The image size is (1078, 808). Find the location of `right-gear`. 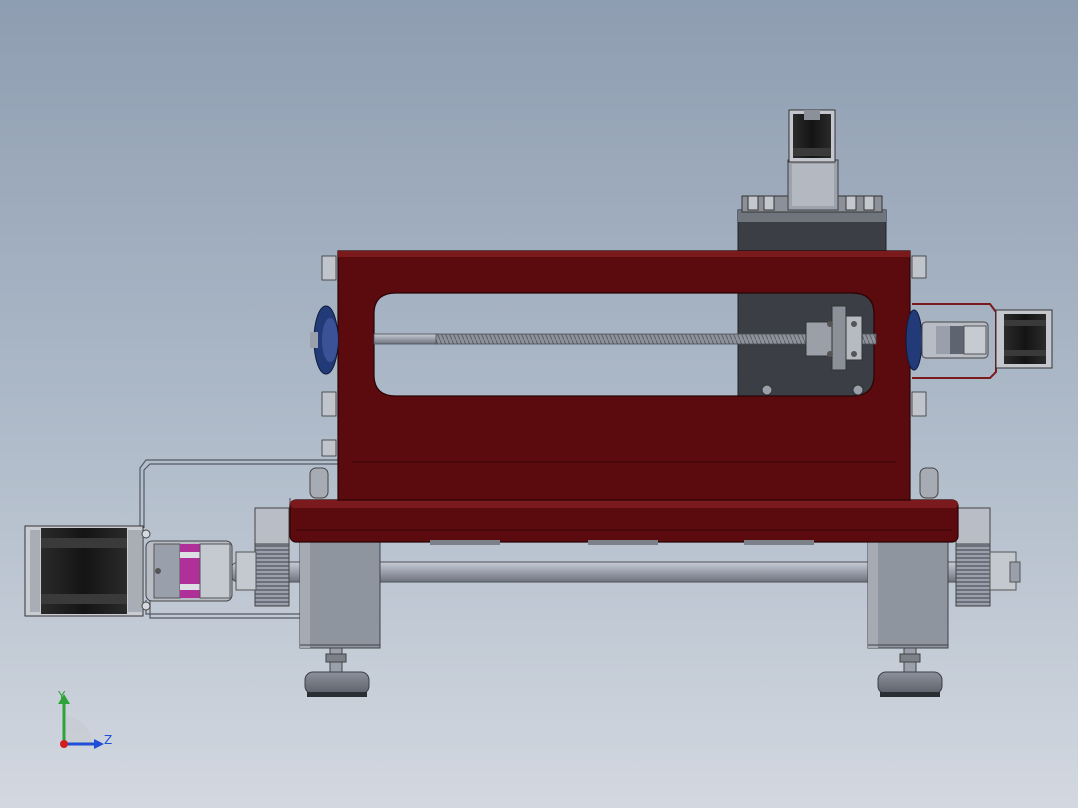

right-gear is located at coordinates (988, 557).